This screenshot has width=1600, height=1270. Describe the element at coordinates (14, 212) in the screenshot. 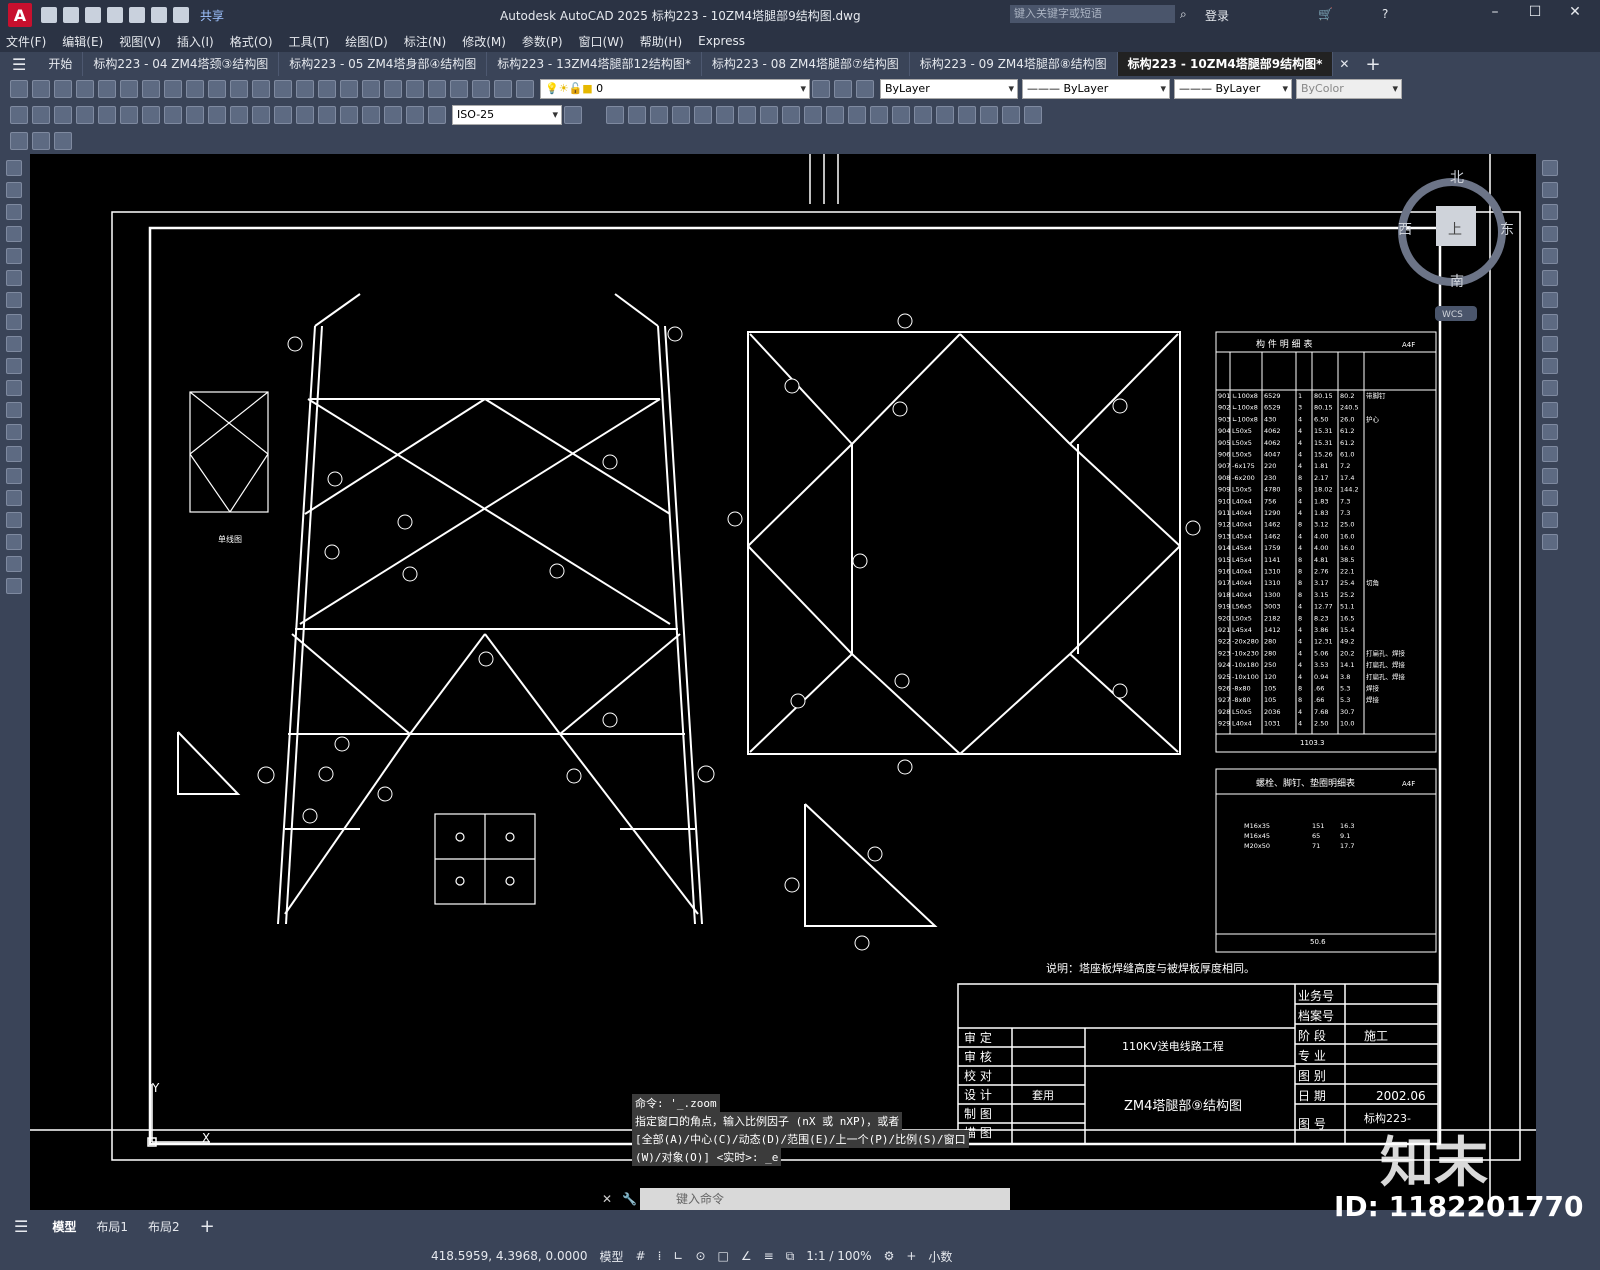

I see `polyline-icon` at that location.